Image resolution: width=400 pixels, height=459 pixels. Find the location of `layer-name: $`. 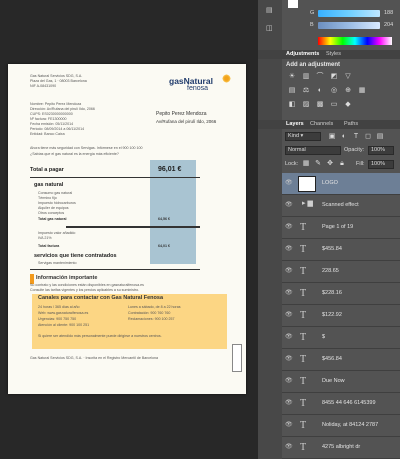

layer-name: $ is located at coordinates (323, 337).